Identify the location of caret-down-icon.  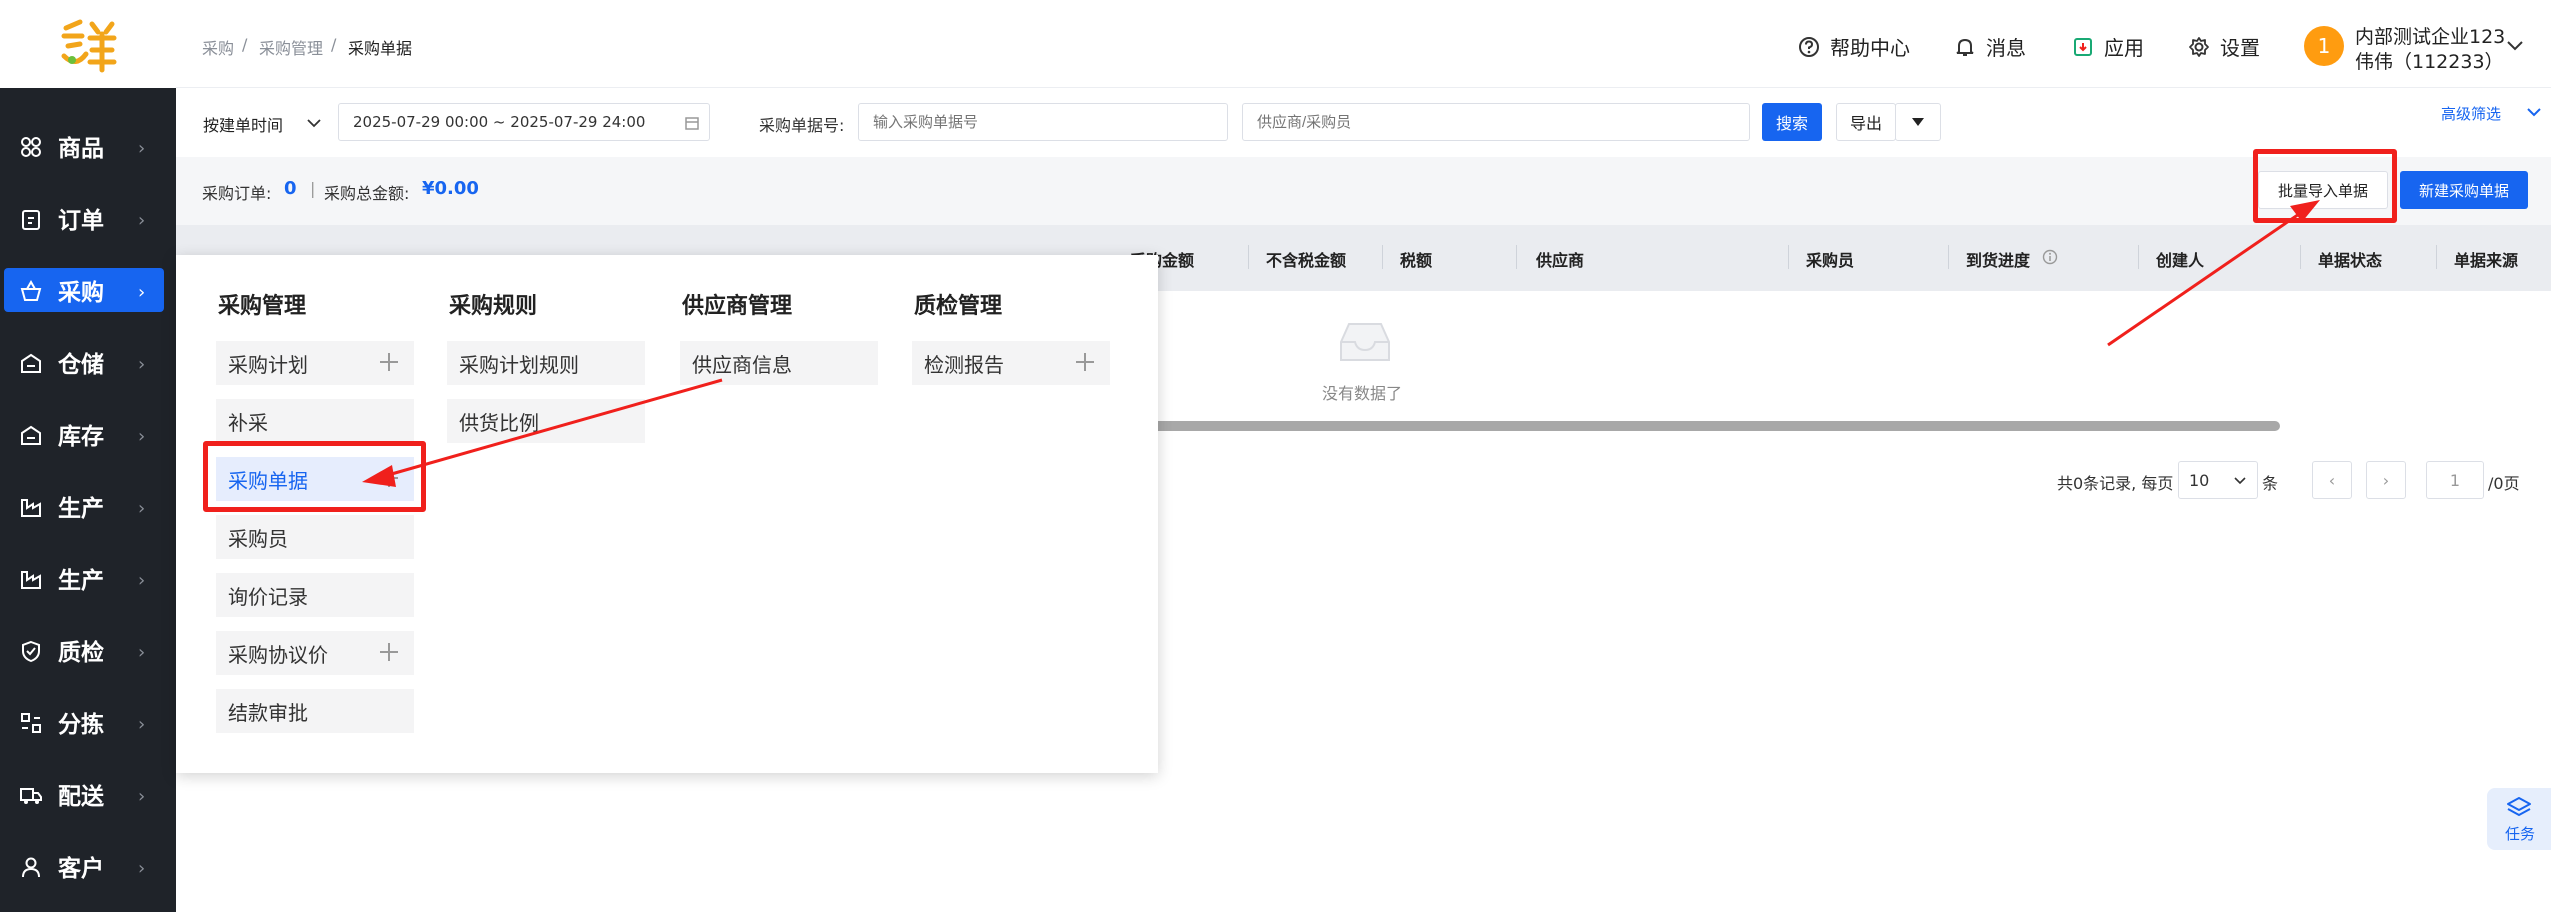
(1918, 122).